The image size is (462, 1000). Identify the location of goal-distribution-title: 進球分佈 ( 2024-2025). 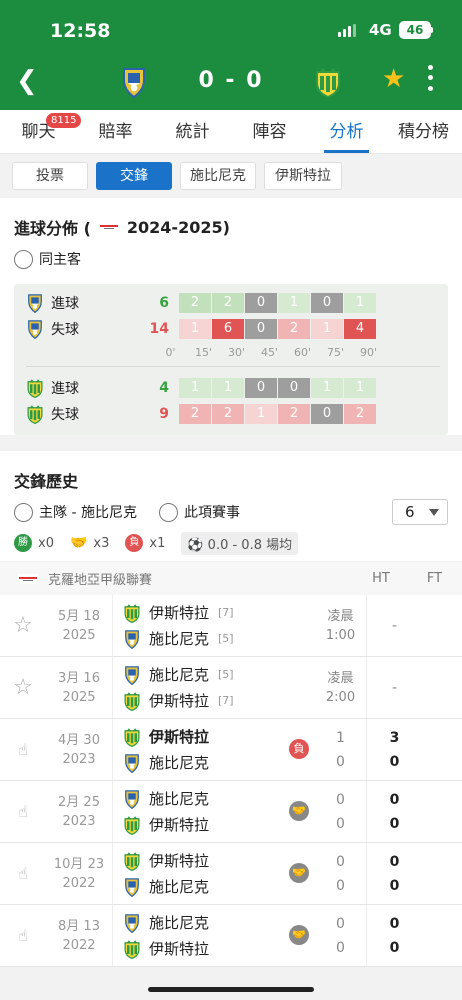
(231, 220).